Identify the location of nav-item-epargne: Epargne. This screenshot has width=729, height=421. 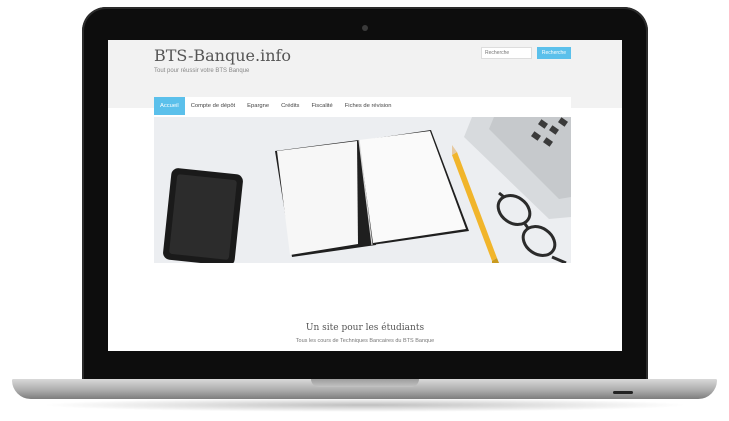
(258, 106).